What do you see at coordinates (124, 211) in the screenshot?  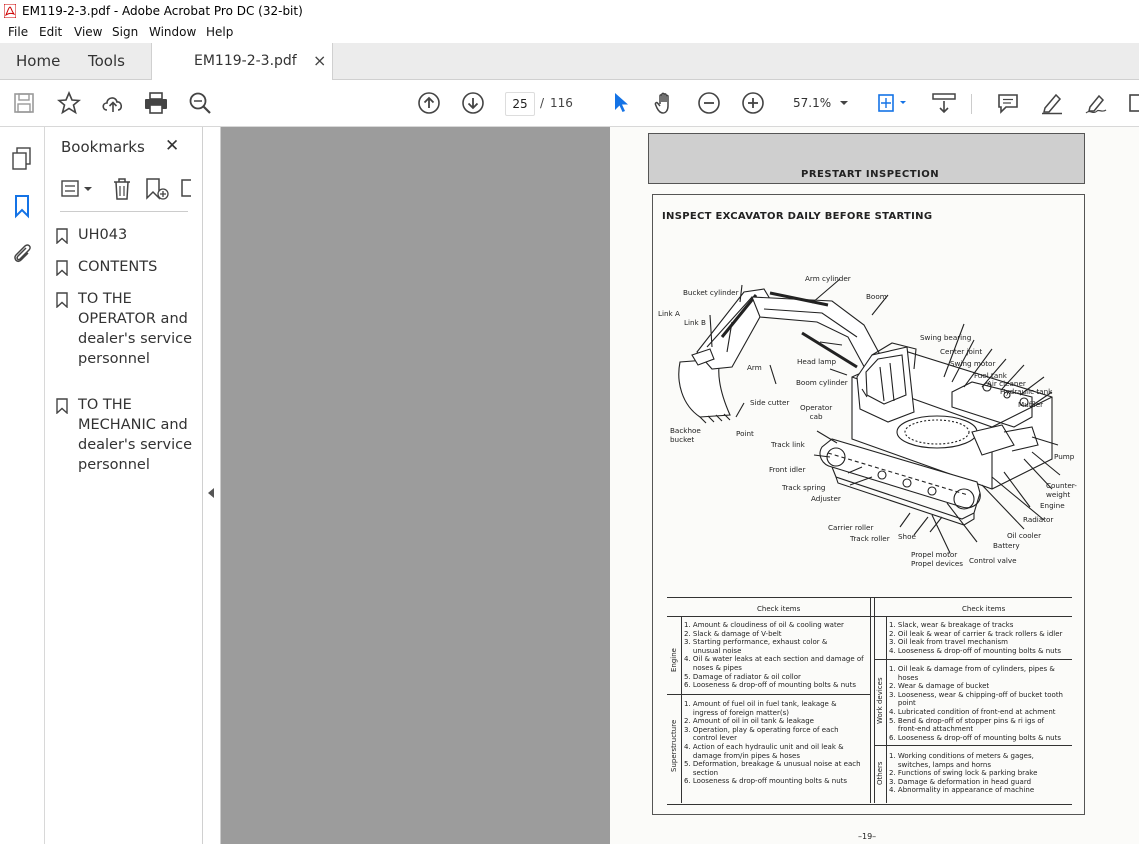 I see `panel-divider` at bounding box center [124, 211].